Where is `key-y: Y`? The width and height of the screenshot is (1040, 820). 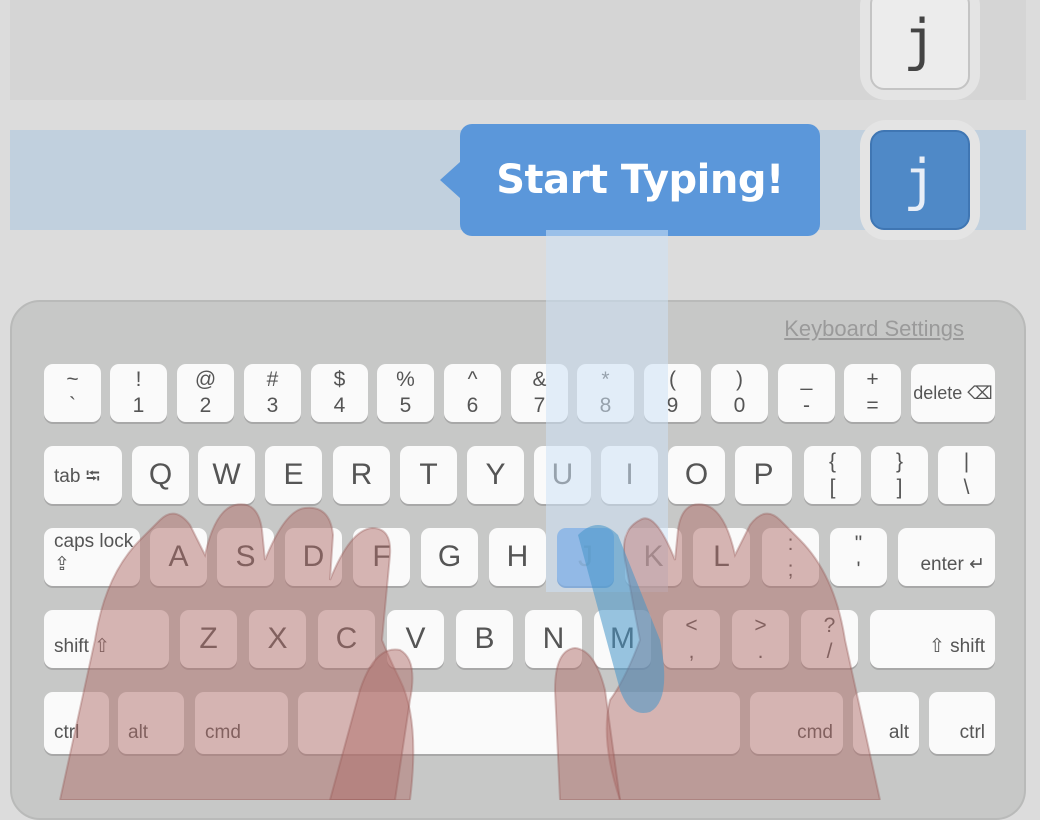 key-y: Y is located at coordinates (495, 475).